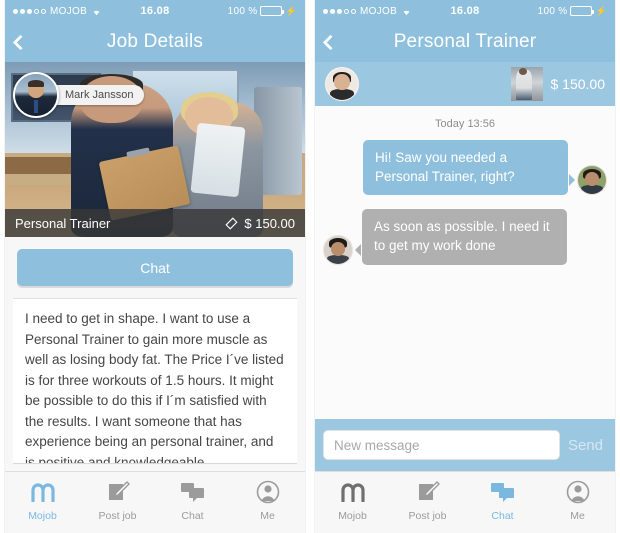 This screenshot has height=533, width=620. I want to click on message-timestamp: Today 13:56, so click(465, 124).